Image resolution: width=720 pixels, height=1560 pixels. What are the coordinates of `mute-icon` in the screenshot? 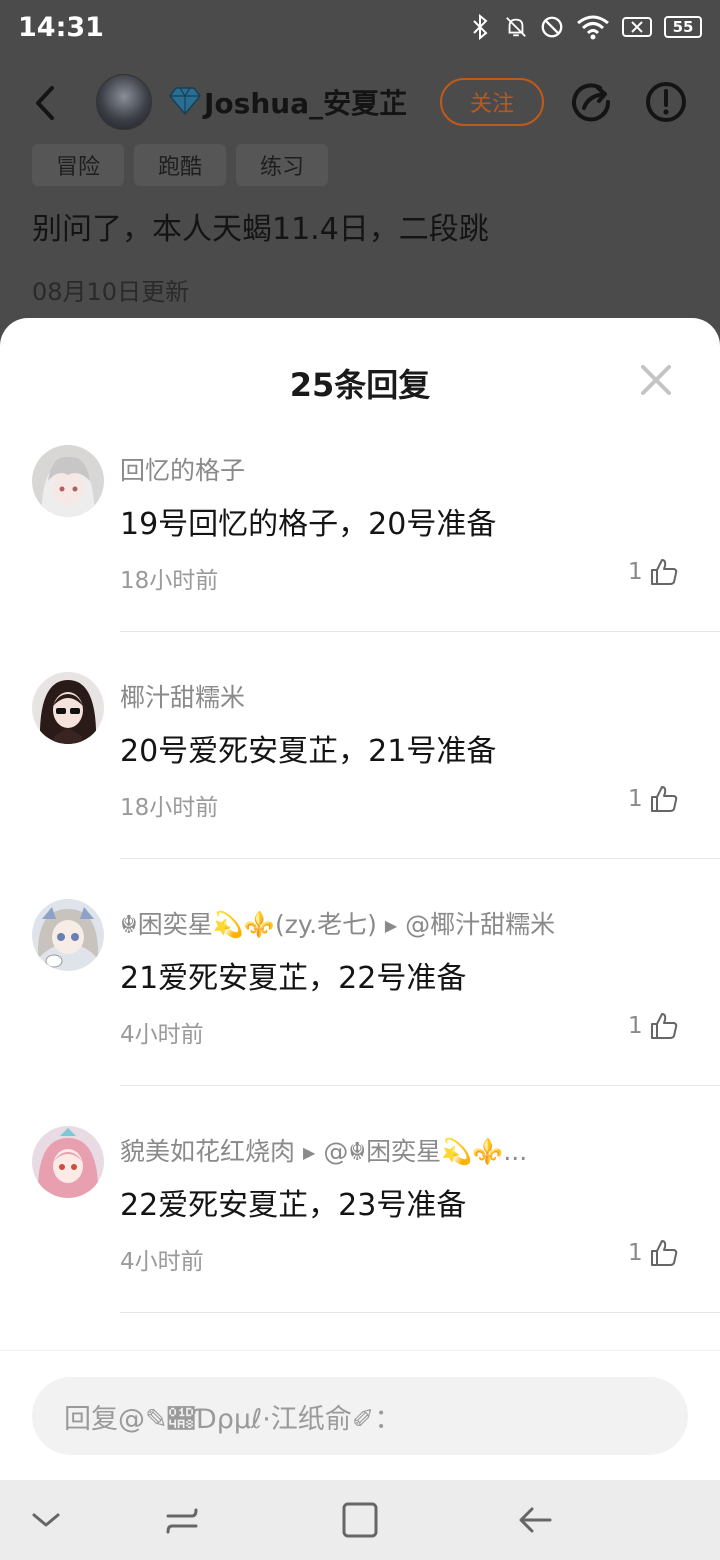 It's located at (516, 27).